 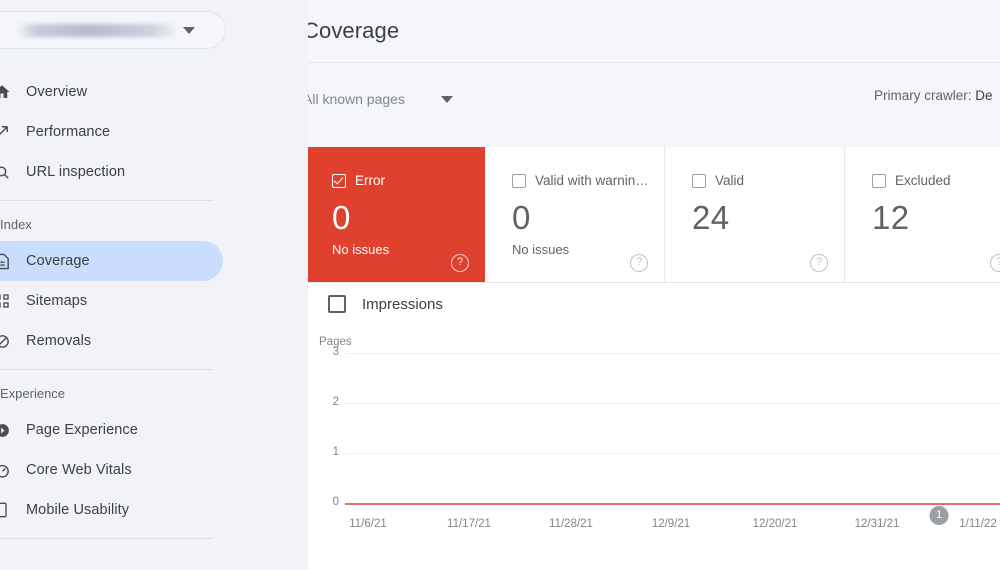 What do you see at coordinates (370, 180) in the screenshot?
I see `card-label: Error` at bounding box center [370, 180].